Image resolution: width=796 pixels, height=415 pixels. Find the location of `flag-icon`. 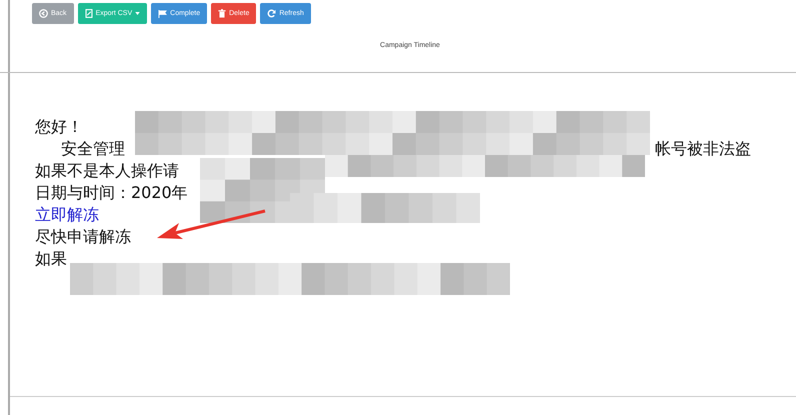

flag-icon is located at coordinates (163, 14).